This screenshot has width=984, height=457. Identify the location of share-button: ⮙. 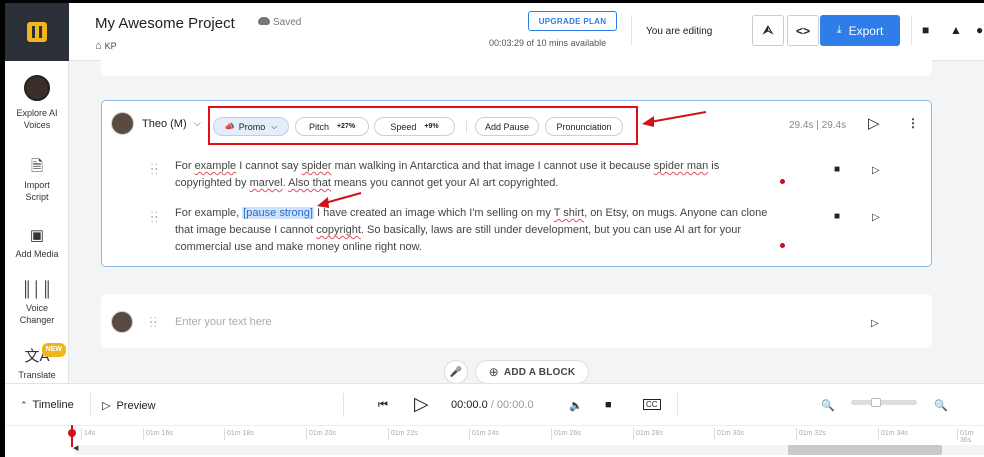
(768, 30).